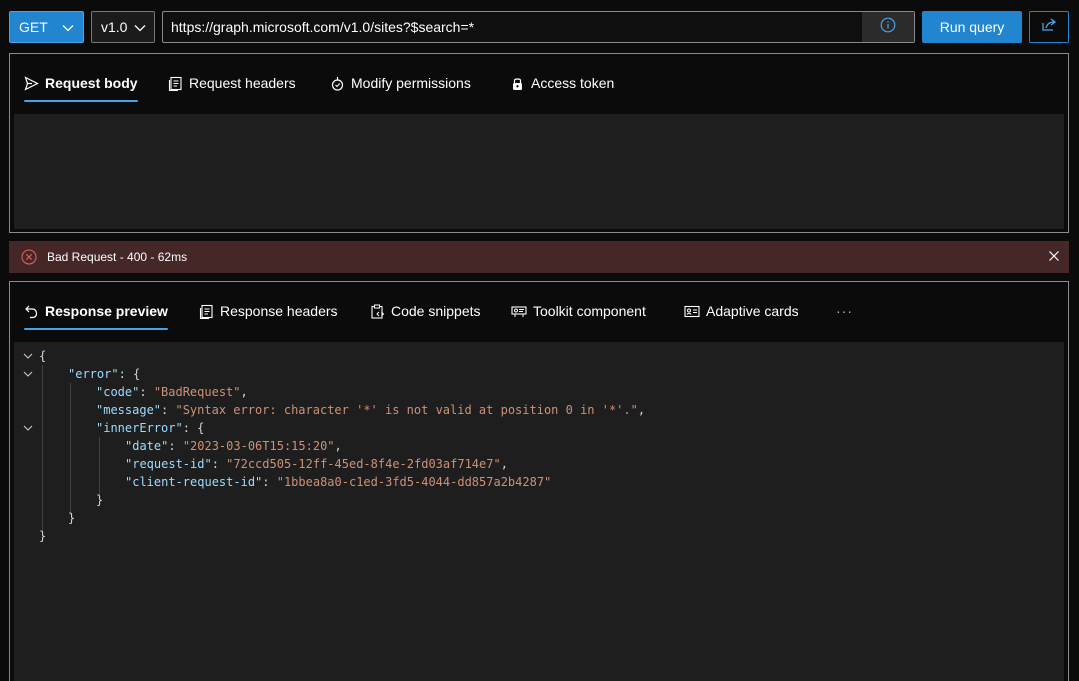 Image resolution: width=1079 pixels, height=681 pixels. Describe the element at coordinates (337, 83) in the screenshot. I see `shield-icon` at that location.